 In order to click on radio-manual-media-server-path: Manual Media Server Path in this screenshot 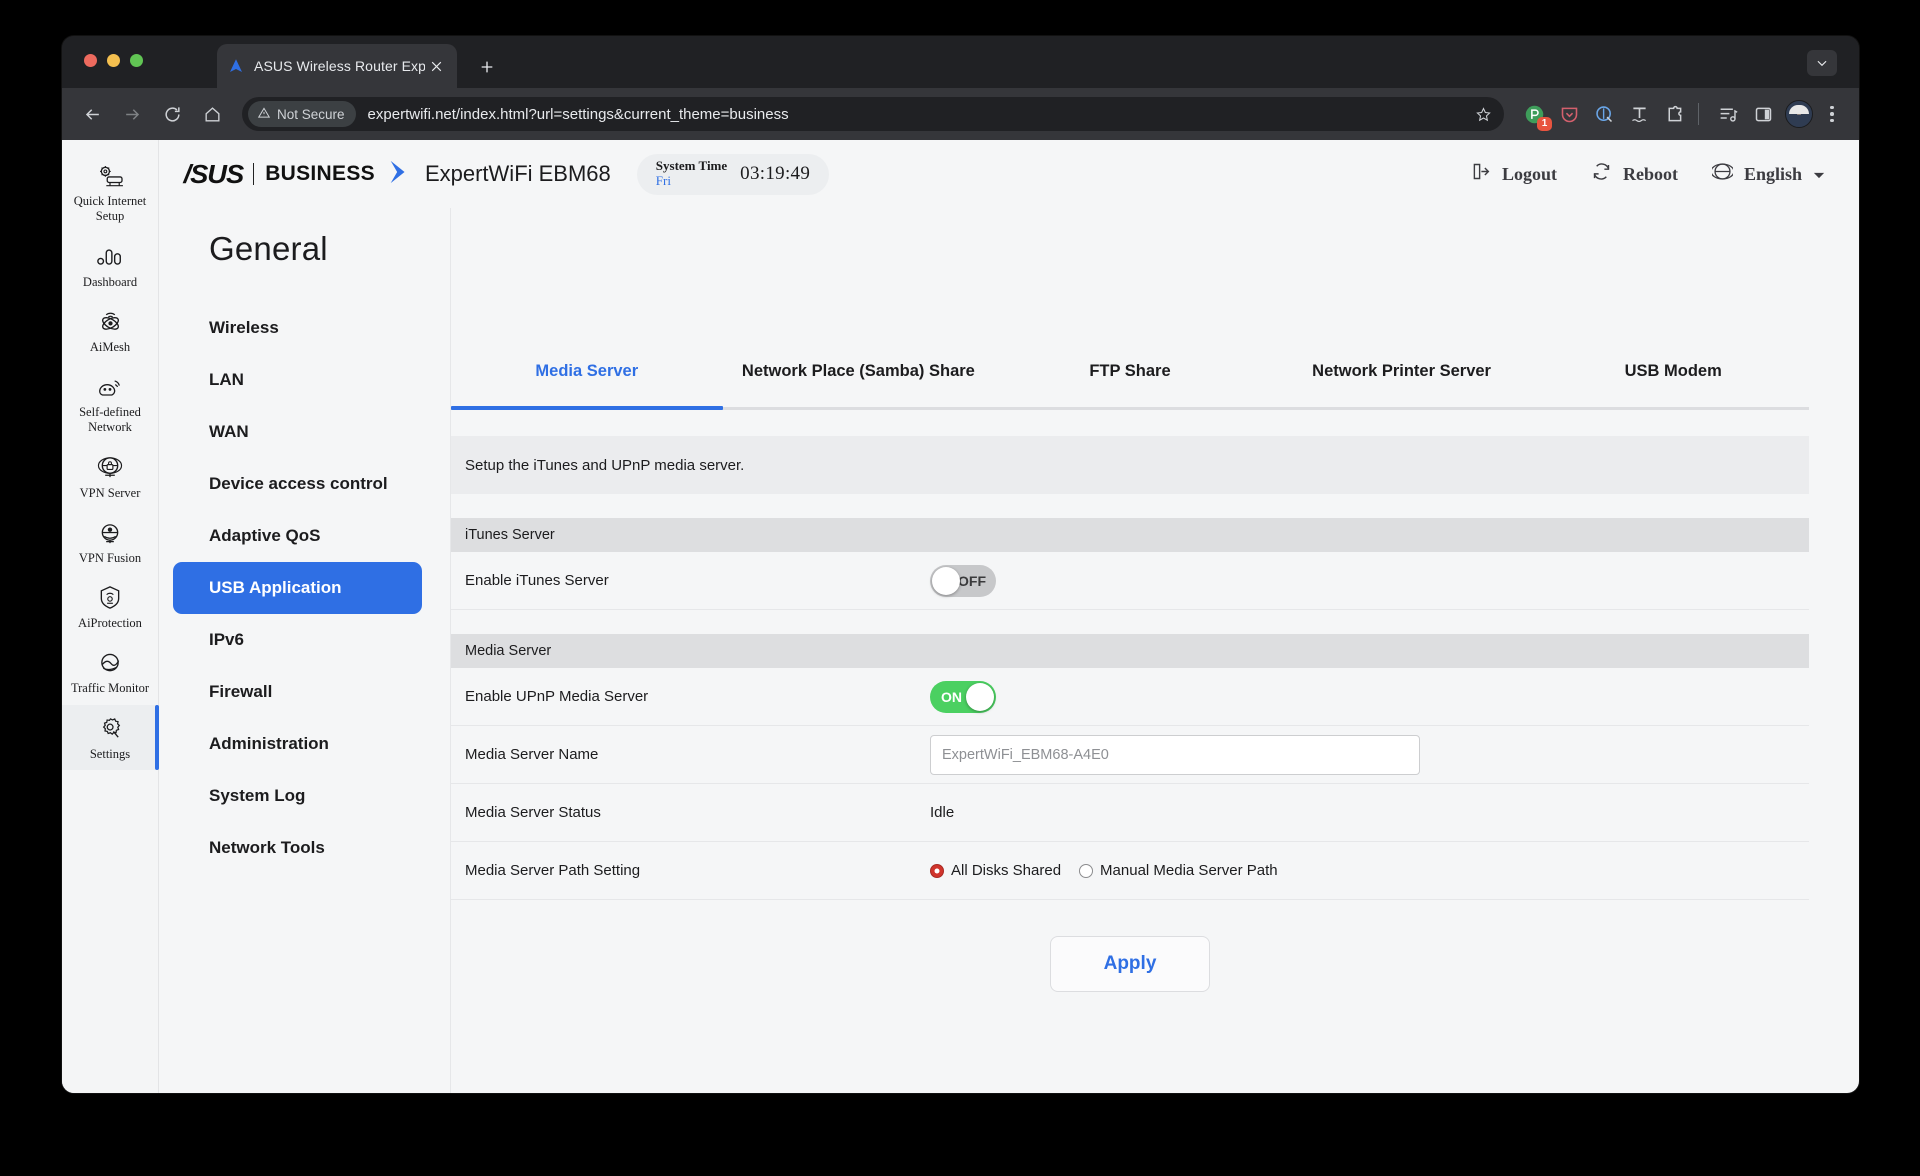, I will do `click(1178, 870)`.